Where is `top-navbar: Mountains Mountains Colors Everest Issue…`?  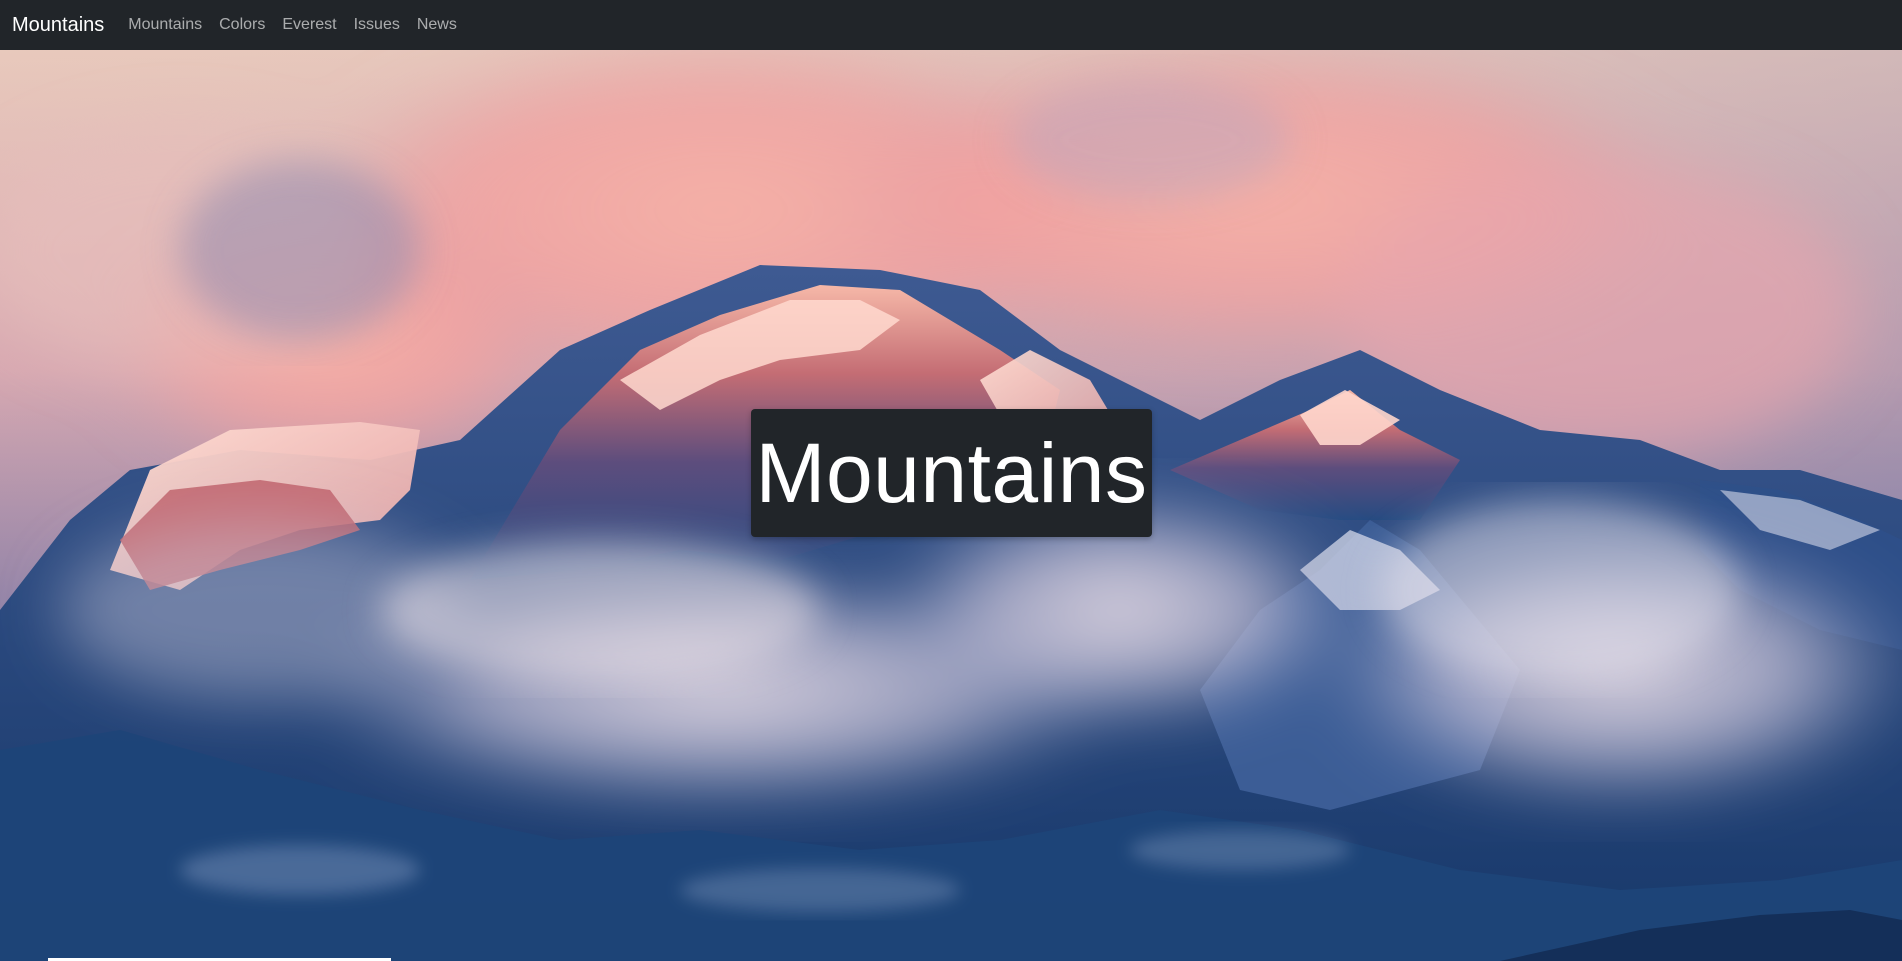 top-navbar: Mountains Mountains Colors Everest Issue… is located at coordinates (951, 25).